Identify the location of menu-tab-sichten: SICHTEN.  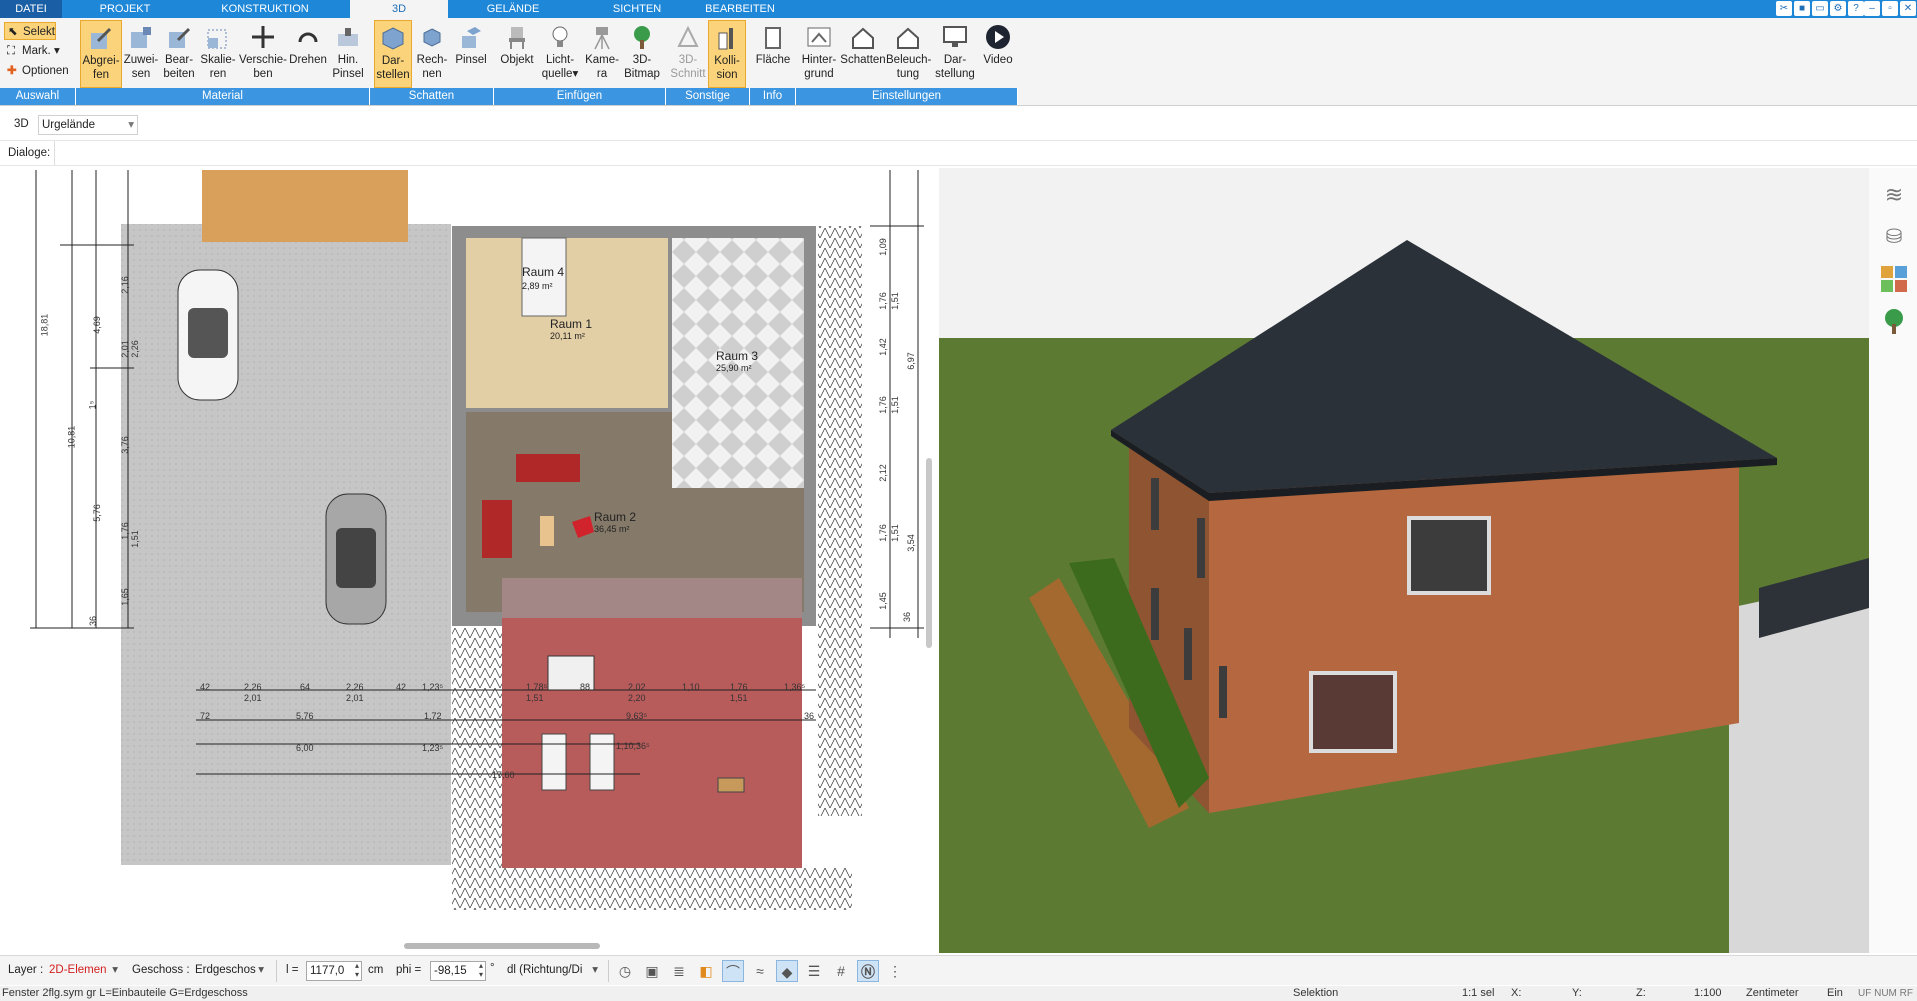
(637, 9).